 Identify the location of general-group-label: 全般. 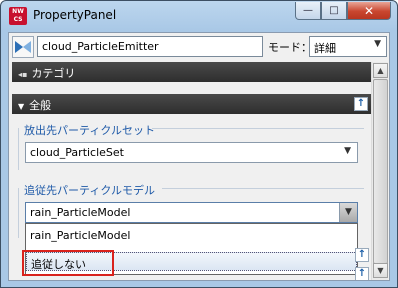
(40, 105).